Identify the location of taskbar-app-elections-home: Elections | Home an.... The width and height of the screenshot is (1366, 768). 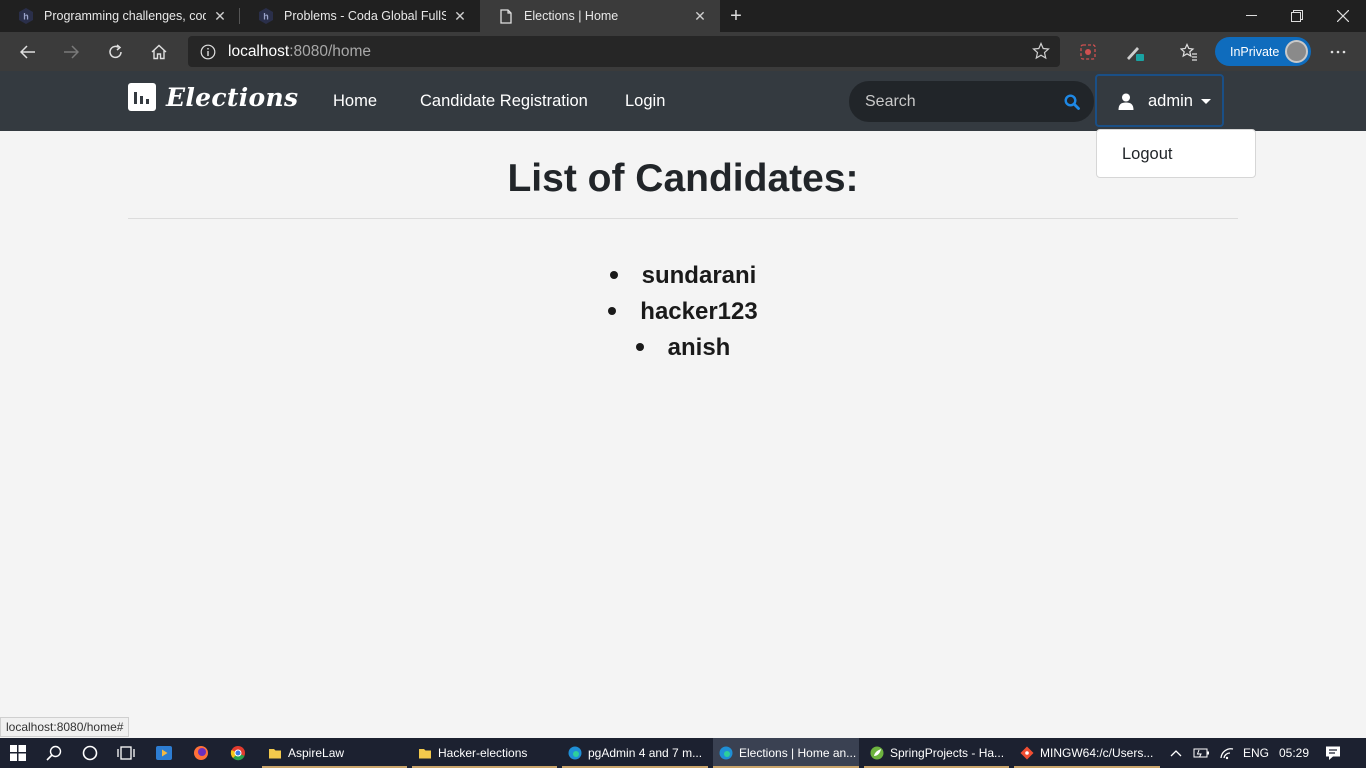
(786, 753).